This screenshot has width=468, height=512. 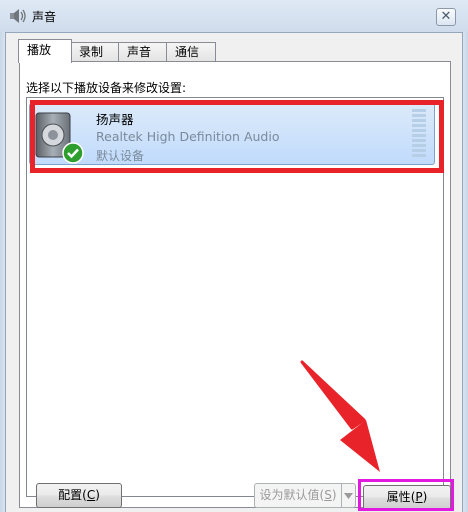 What do you see at coordinates (398, 497) in the screenshot?
I see `properties-label: 属性` at bounding box center [398, 497].